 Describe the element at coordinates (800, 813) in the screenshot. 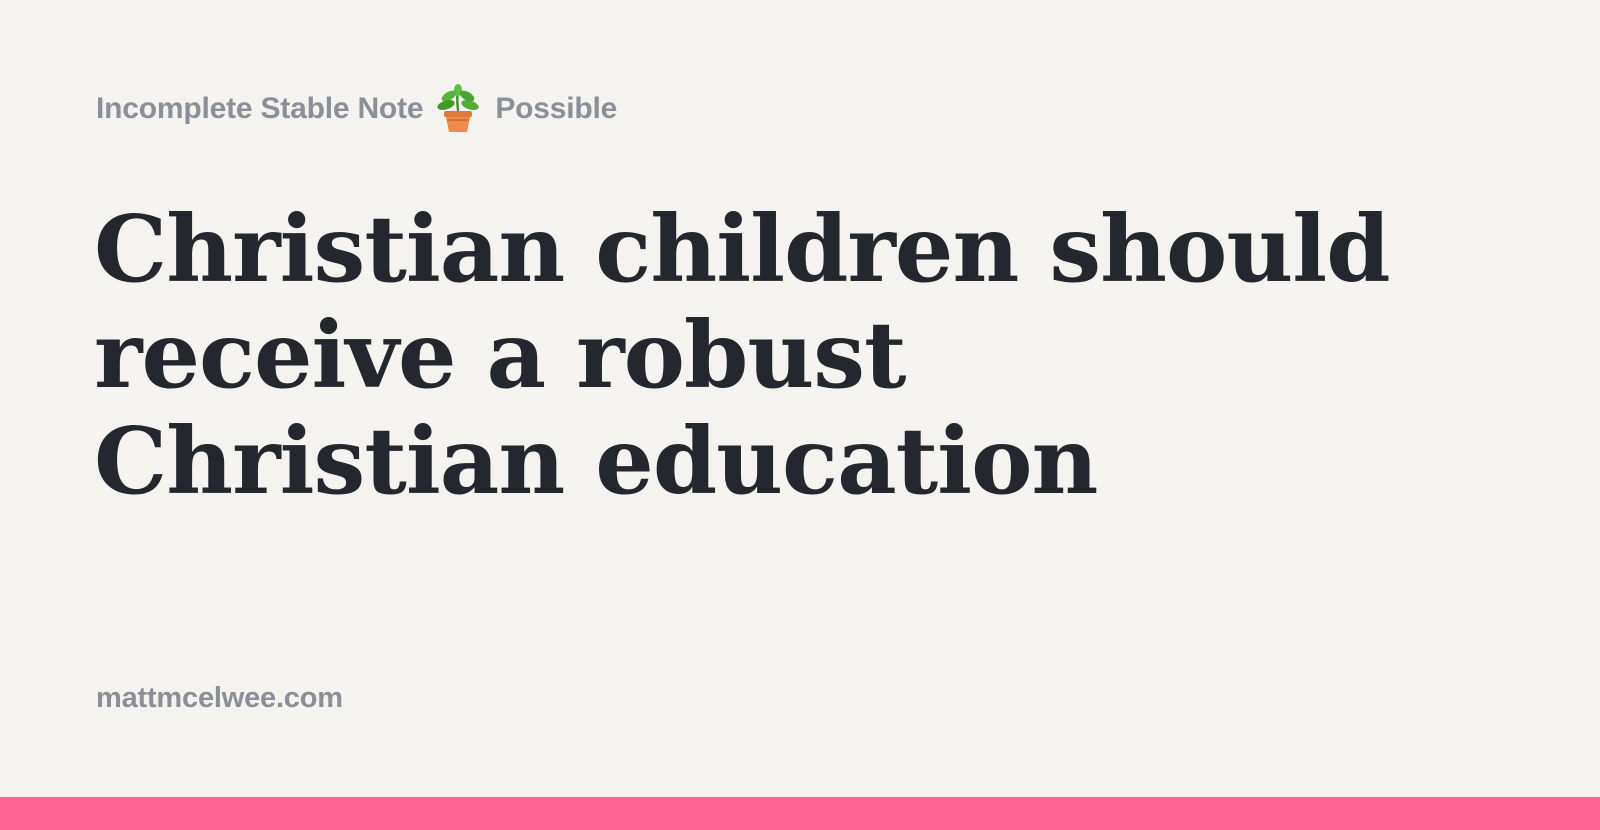

I see `accent-bar` at that location.